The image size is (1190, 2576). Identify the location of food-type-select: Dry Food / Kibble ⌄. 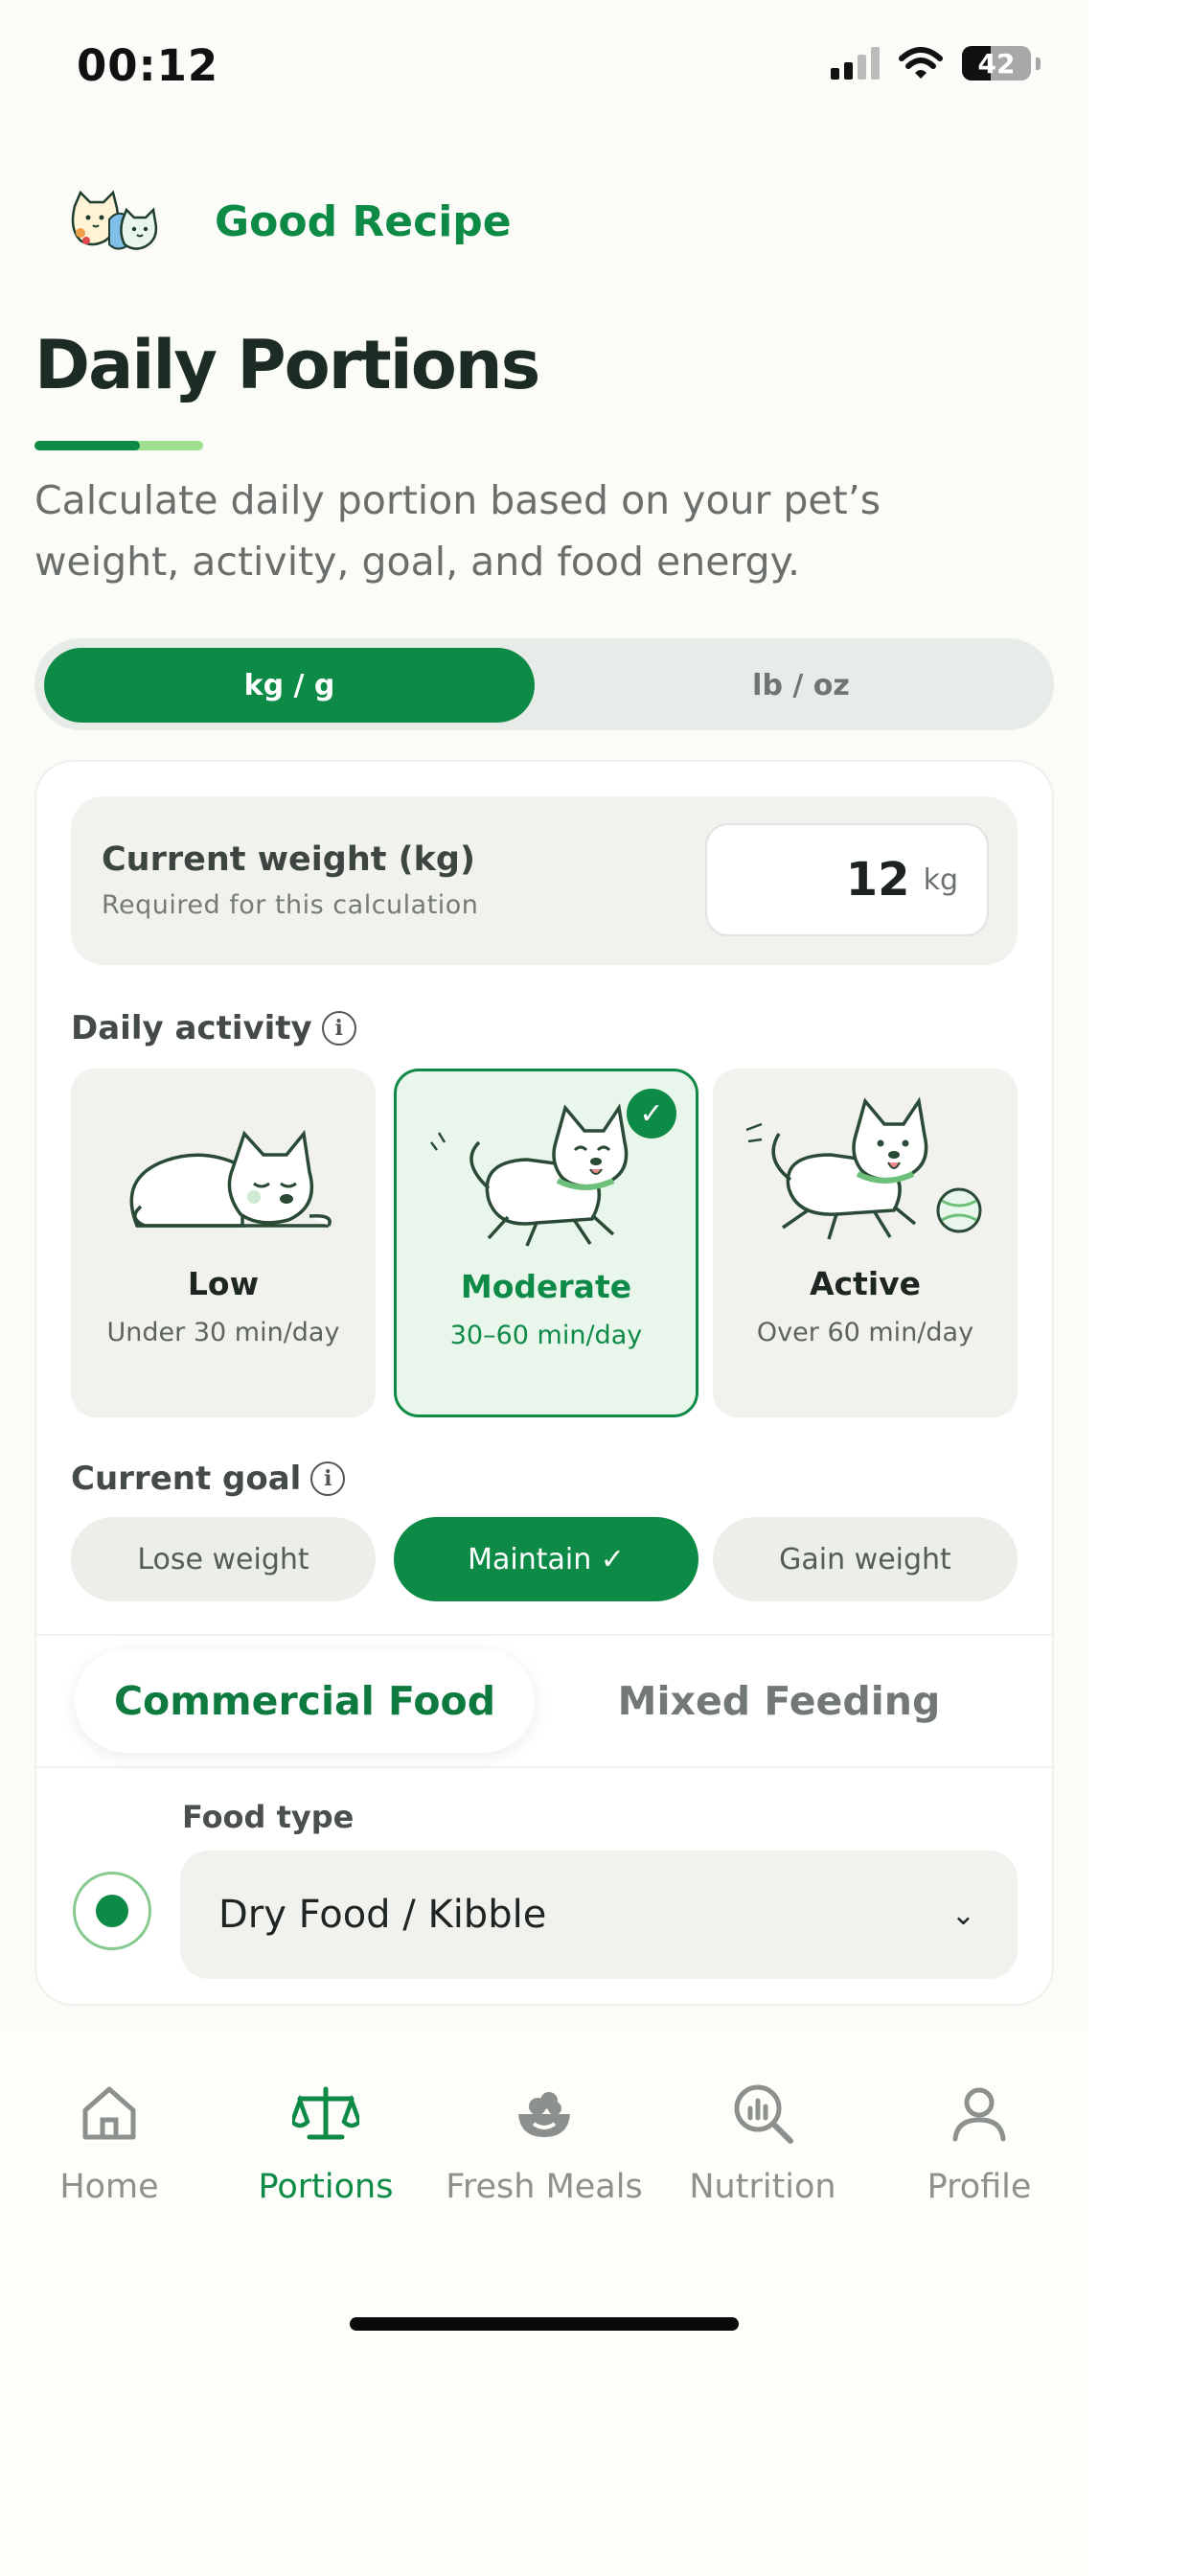
(599, 1915).